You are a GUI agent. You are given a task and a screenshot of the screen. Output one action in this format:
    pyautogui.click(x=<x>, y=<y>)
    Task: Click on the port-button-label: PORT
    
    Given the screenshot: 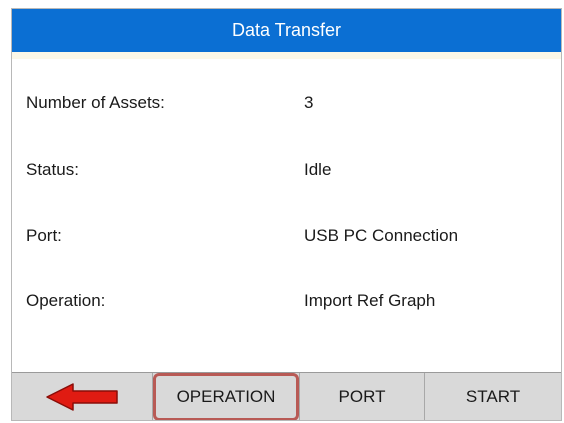 What is the action you would take?
    pyautogui.click(x=362, y=396)
    